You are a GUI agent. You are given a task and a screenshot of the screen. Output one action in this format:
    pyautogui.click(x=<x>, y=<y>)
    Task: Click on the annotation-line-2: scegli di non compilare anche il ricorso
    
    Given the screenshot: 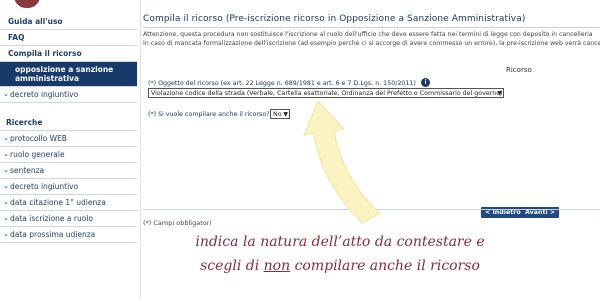 What is the action you would take?
    pyautogui.click(x=340, y=266)
    